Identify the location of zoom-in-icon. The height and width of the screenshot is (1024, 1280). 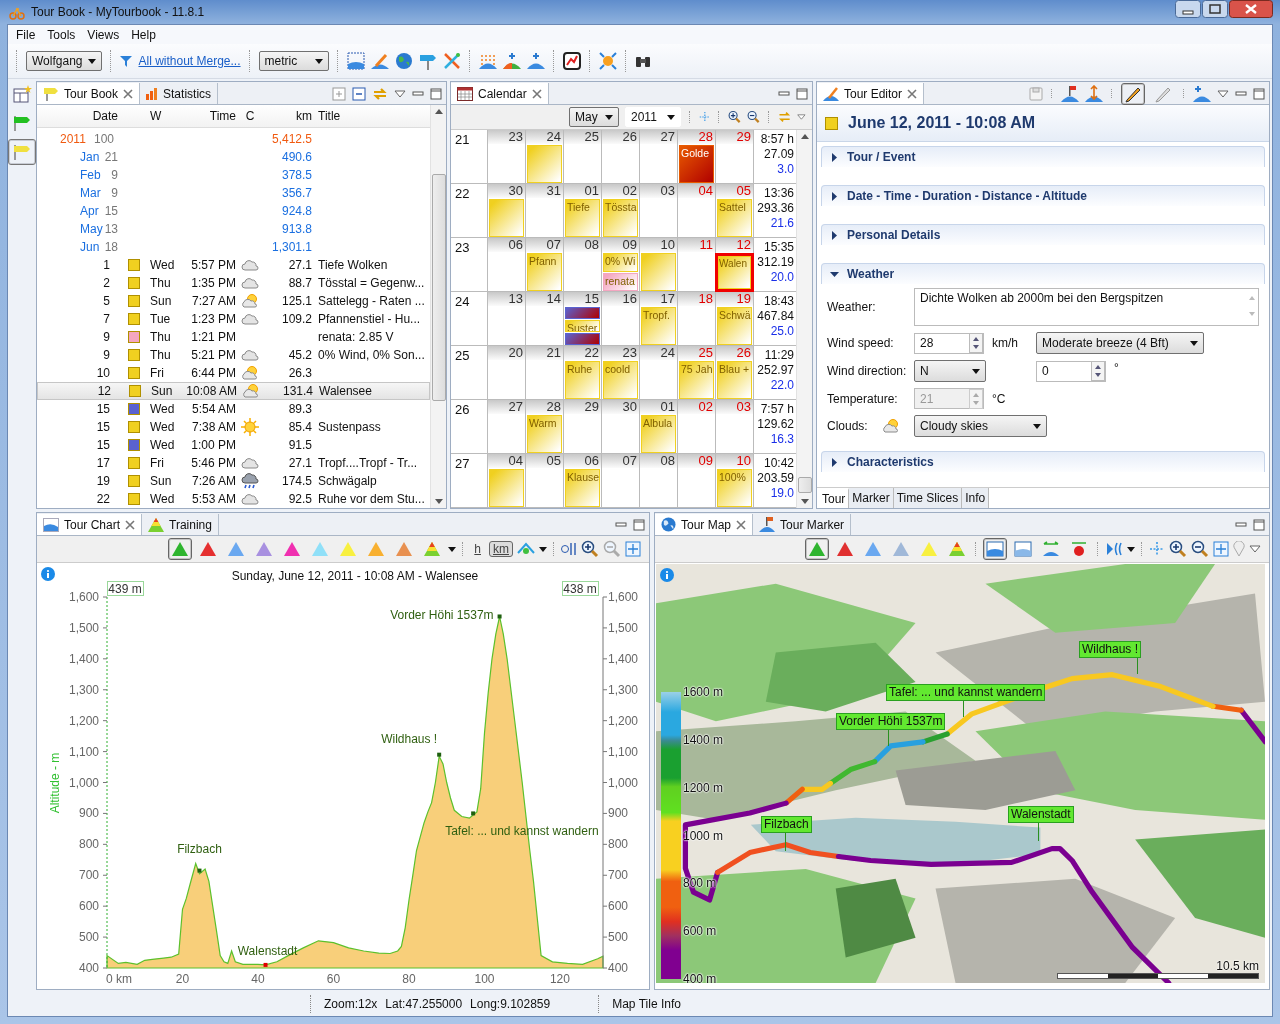
(1178, 549).